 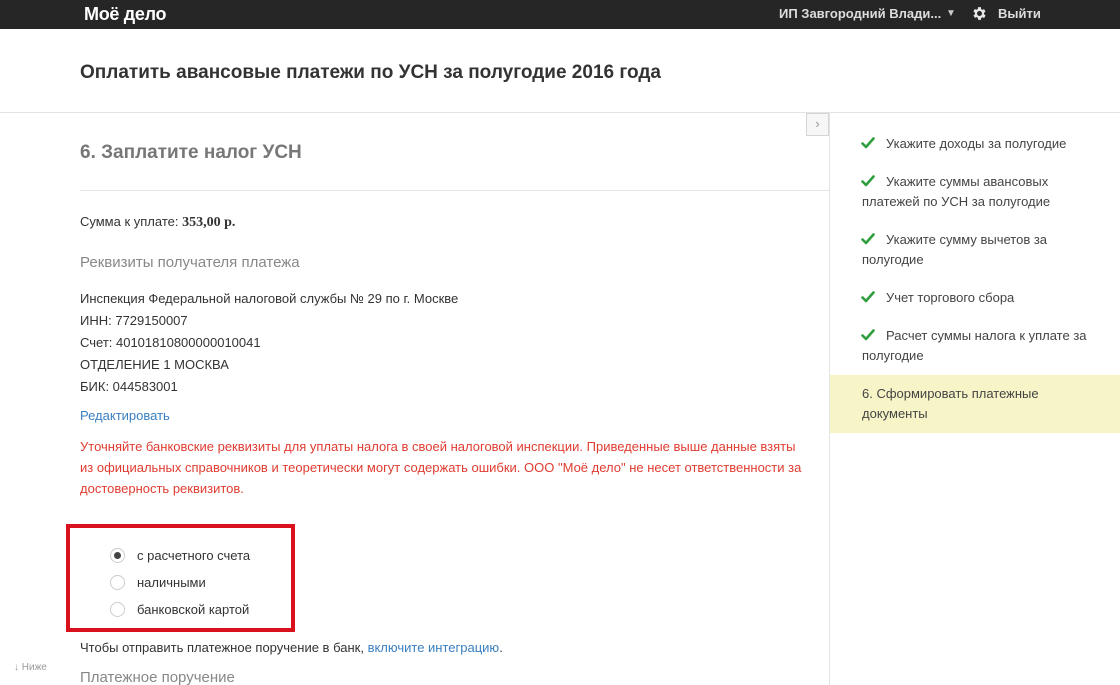 What do you see at coordinates (134, 320) in the screenshot?
I see `requisite-inn: ИНН: 7729150007` at bounding box center [134, 320].